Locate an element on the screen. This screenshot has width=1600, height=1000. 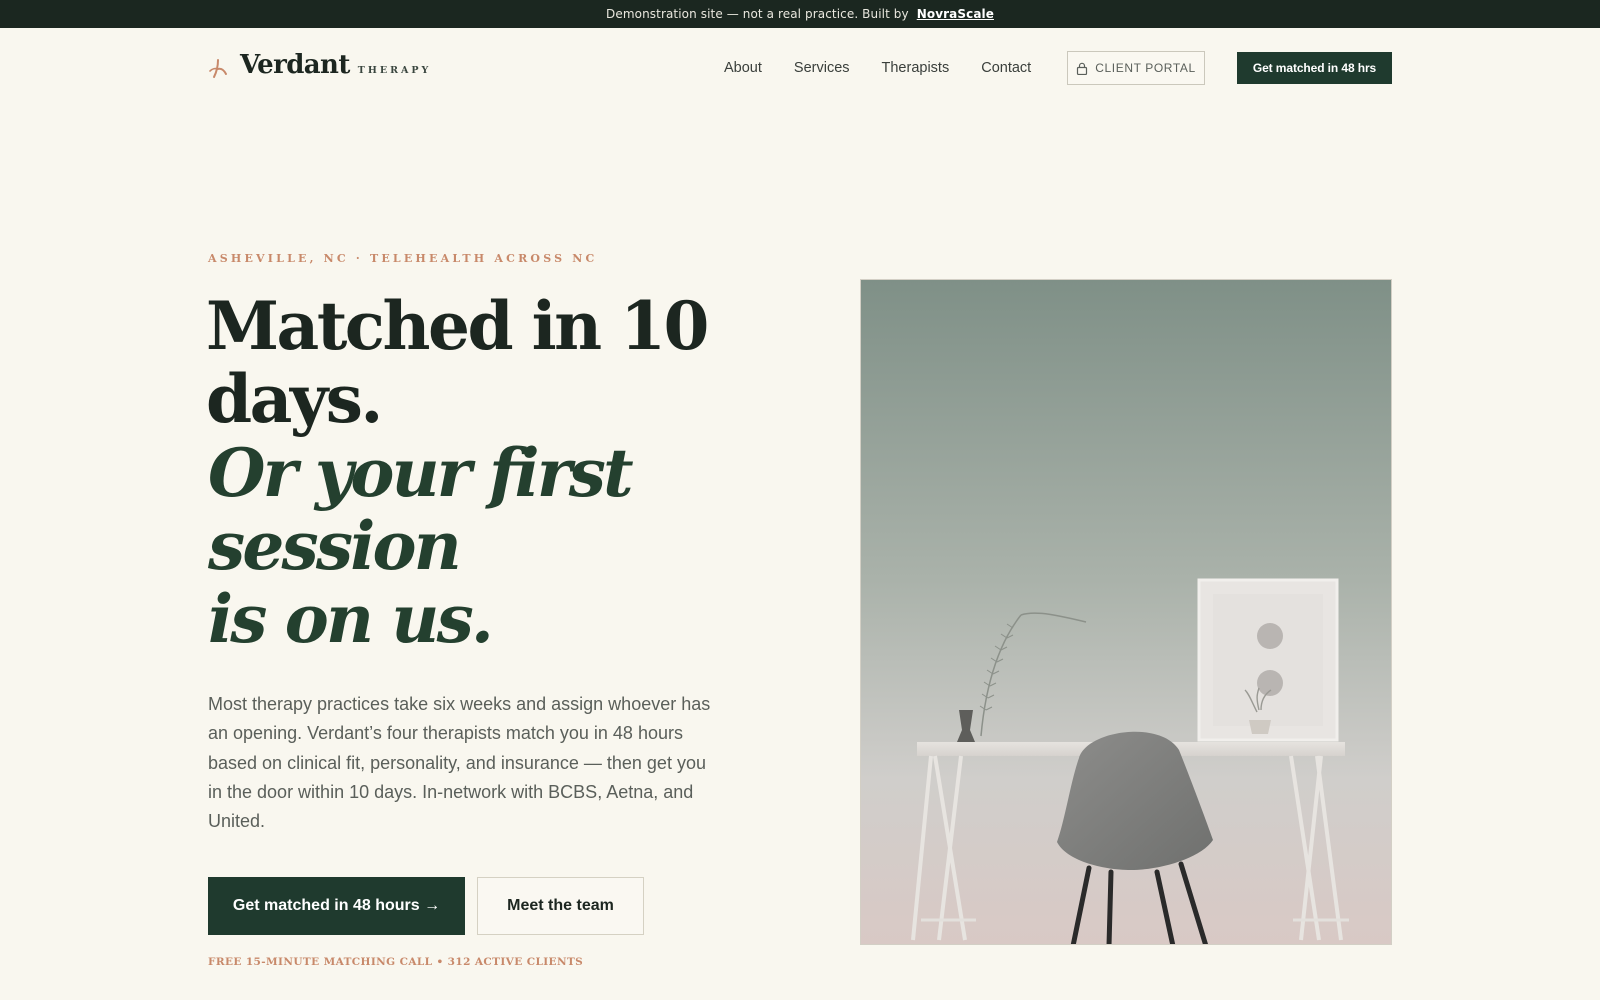
logo: Verdant THERAPY is located at coordinates (319, 68).